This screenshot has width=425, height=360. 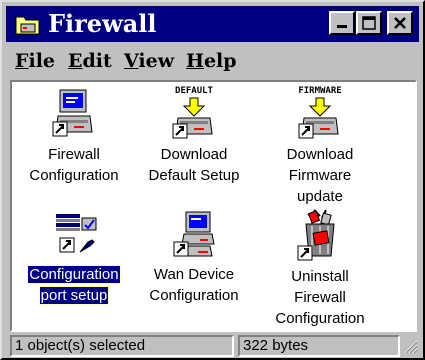 I want to click on uninstall-trash-icon, so click(x=316, y=235).